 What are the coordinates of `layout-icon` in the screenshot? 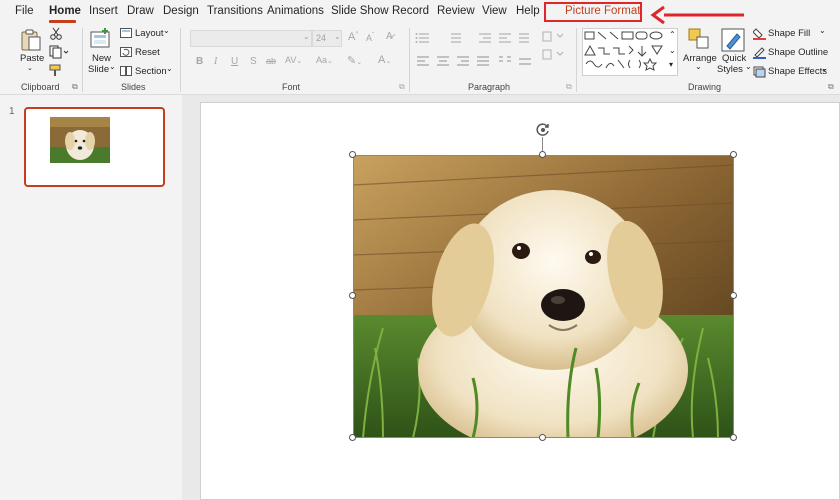 It's located at (126, 33).